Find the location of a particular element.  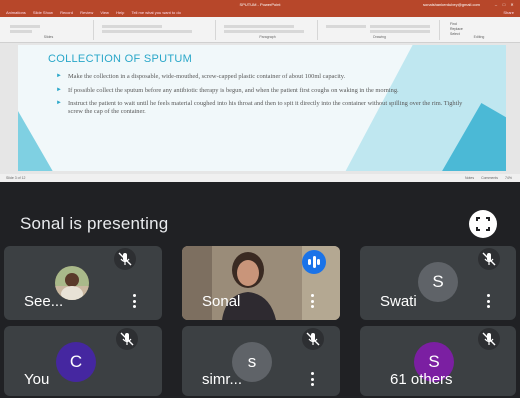

participant-name: Sonal is located at coordinates (221, 301).